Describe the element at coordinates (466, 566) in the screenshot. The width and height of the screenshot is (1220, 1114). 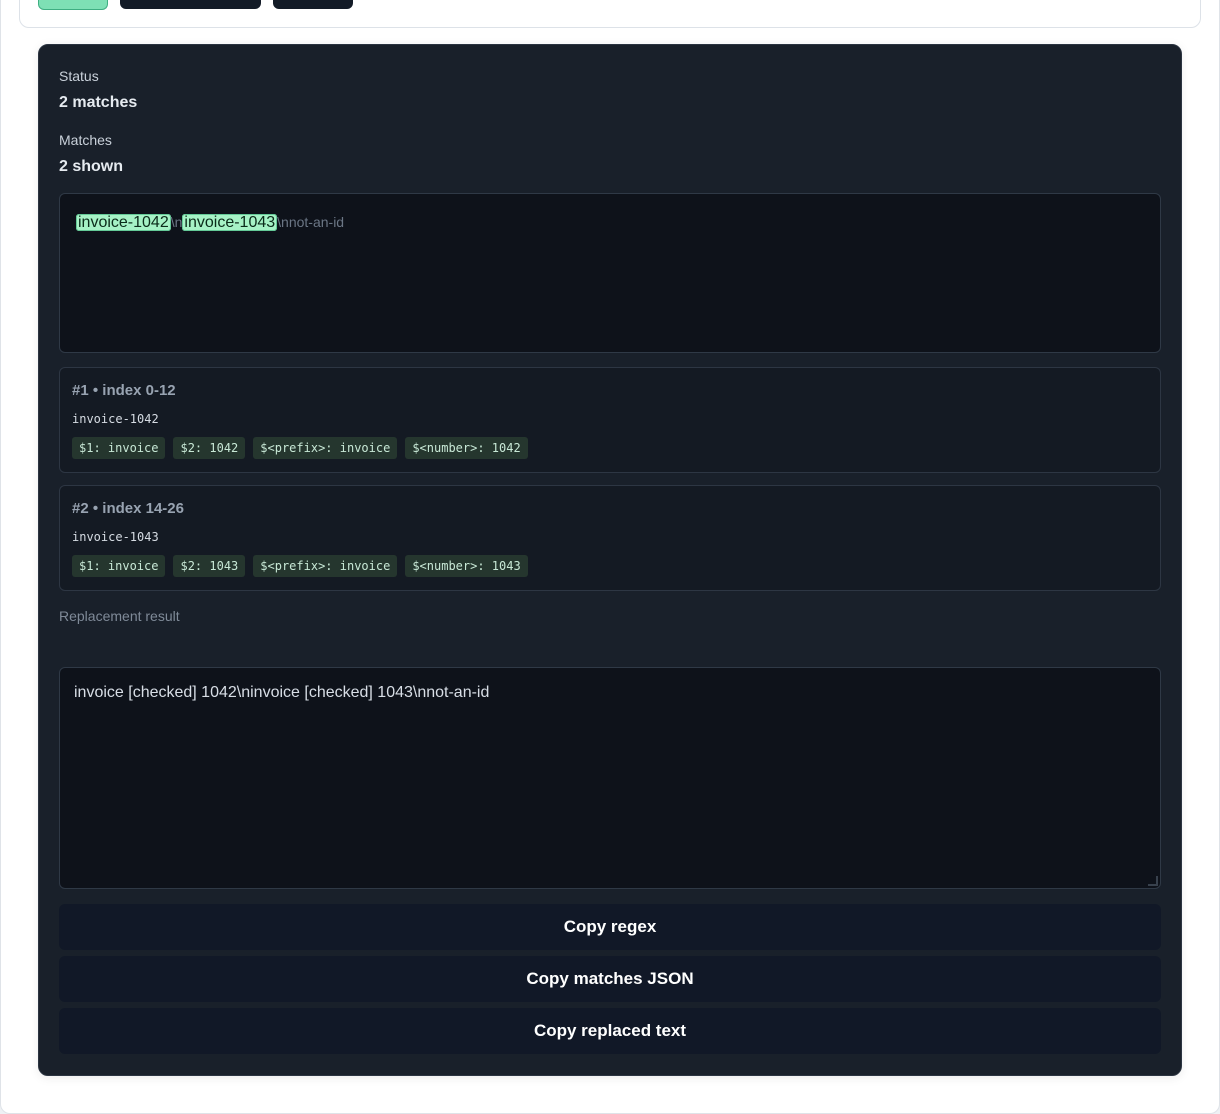
I see `group-chip: $<number>: 1043` at that location.